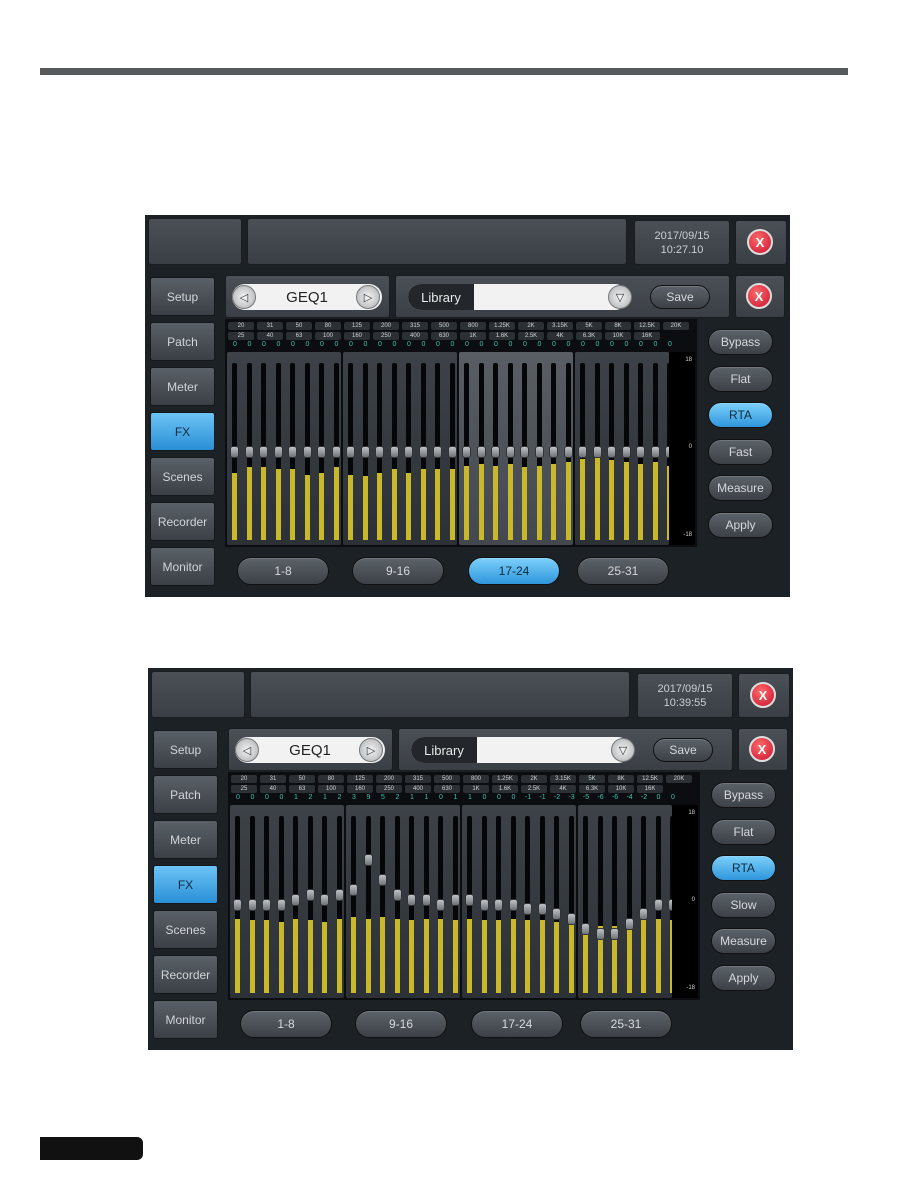  What do you see at coordinates (743, 904) in the screenshot?
I see `slow-button: Slow` at bounding box center [743, 904].